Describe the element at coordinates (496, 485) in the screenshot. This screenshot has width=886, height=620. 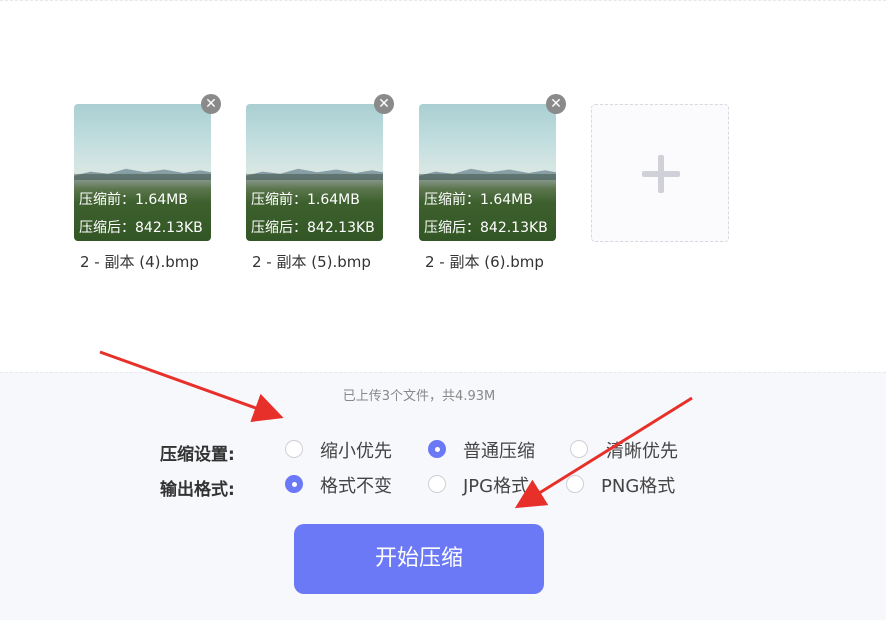
I see `option-jpg-format: JPG格式` at that location.